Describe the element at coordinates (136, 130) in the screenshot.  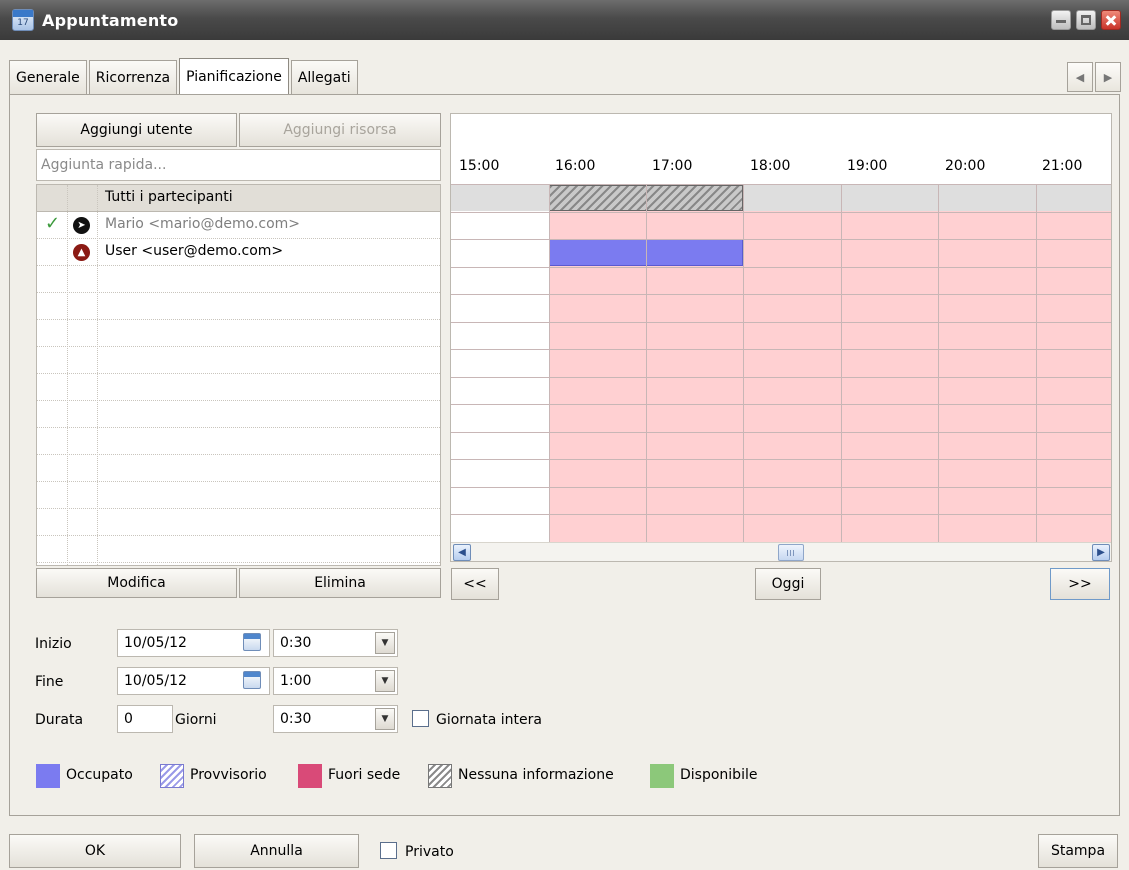
I see `add-user-button: Aggiungi utente` at that location.